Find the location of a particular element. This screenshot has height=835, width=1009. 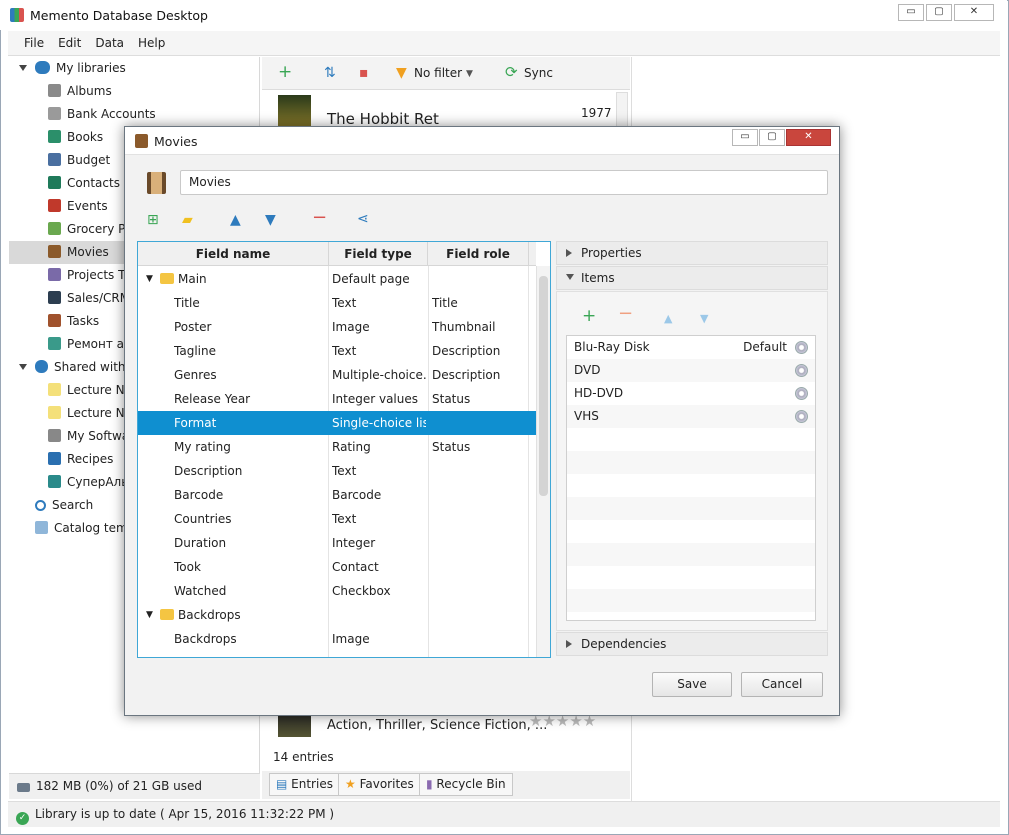

table-scrollbar is located at coordinates (543, 461).